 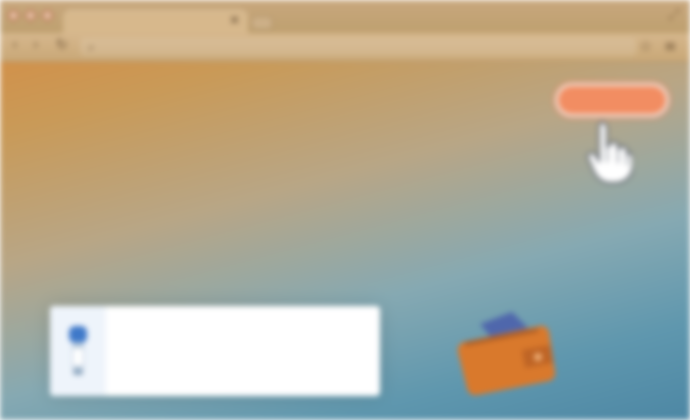 I want to click on address-search-icon: ⌕, so click(x=91, y=47).